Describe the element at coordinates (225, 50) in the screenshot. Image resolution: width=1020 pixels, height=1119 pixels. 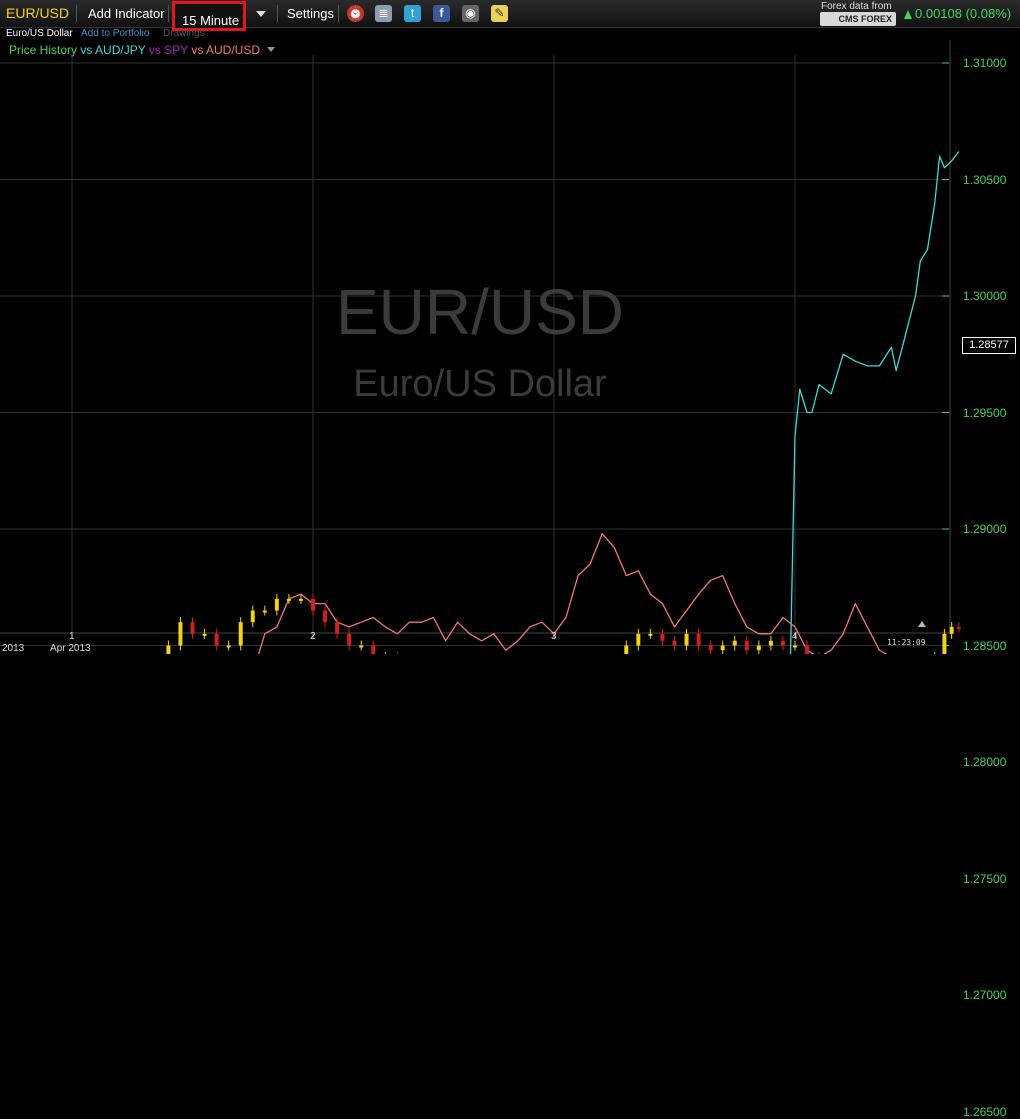
I see `legend-aud-usd: vs AUD/USD` at that location.